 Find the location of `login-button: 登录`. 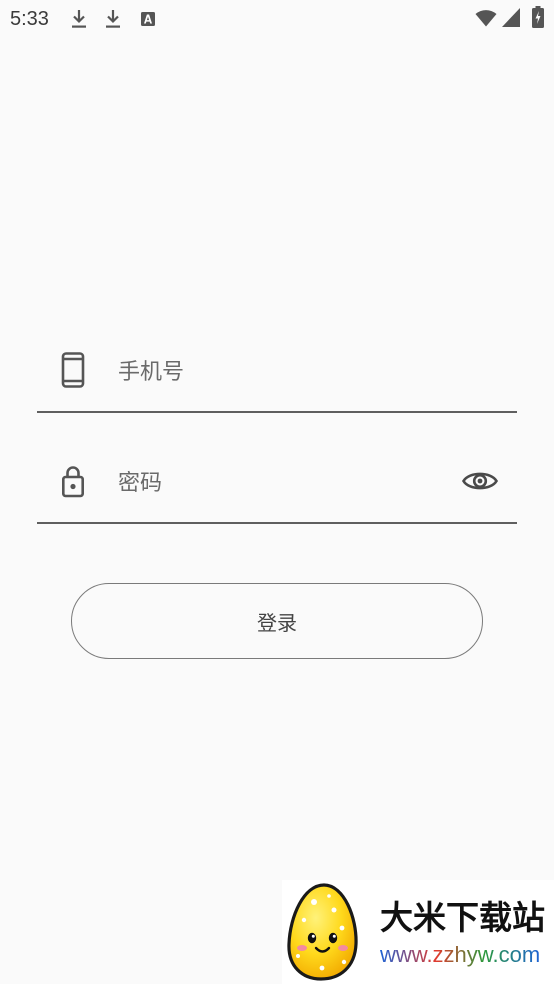

login-button: 登录 is located at coordinates (277, 621).